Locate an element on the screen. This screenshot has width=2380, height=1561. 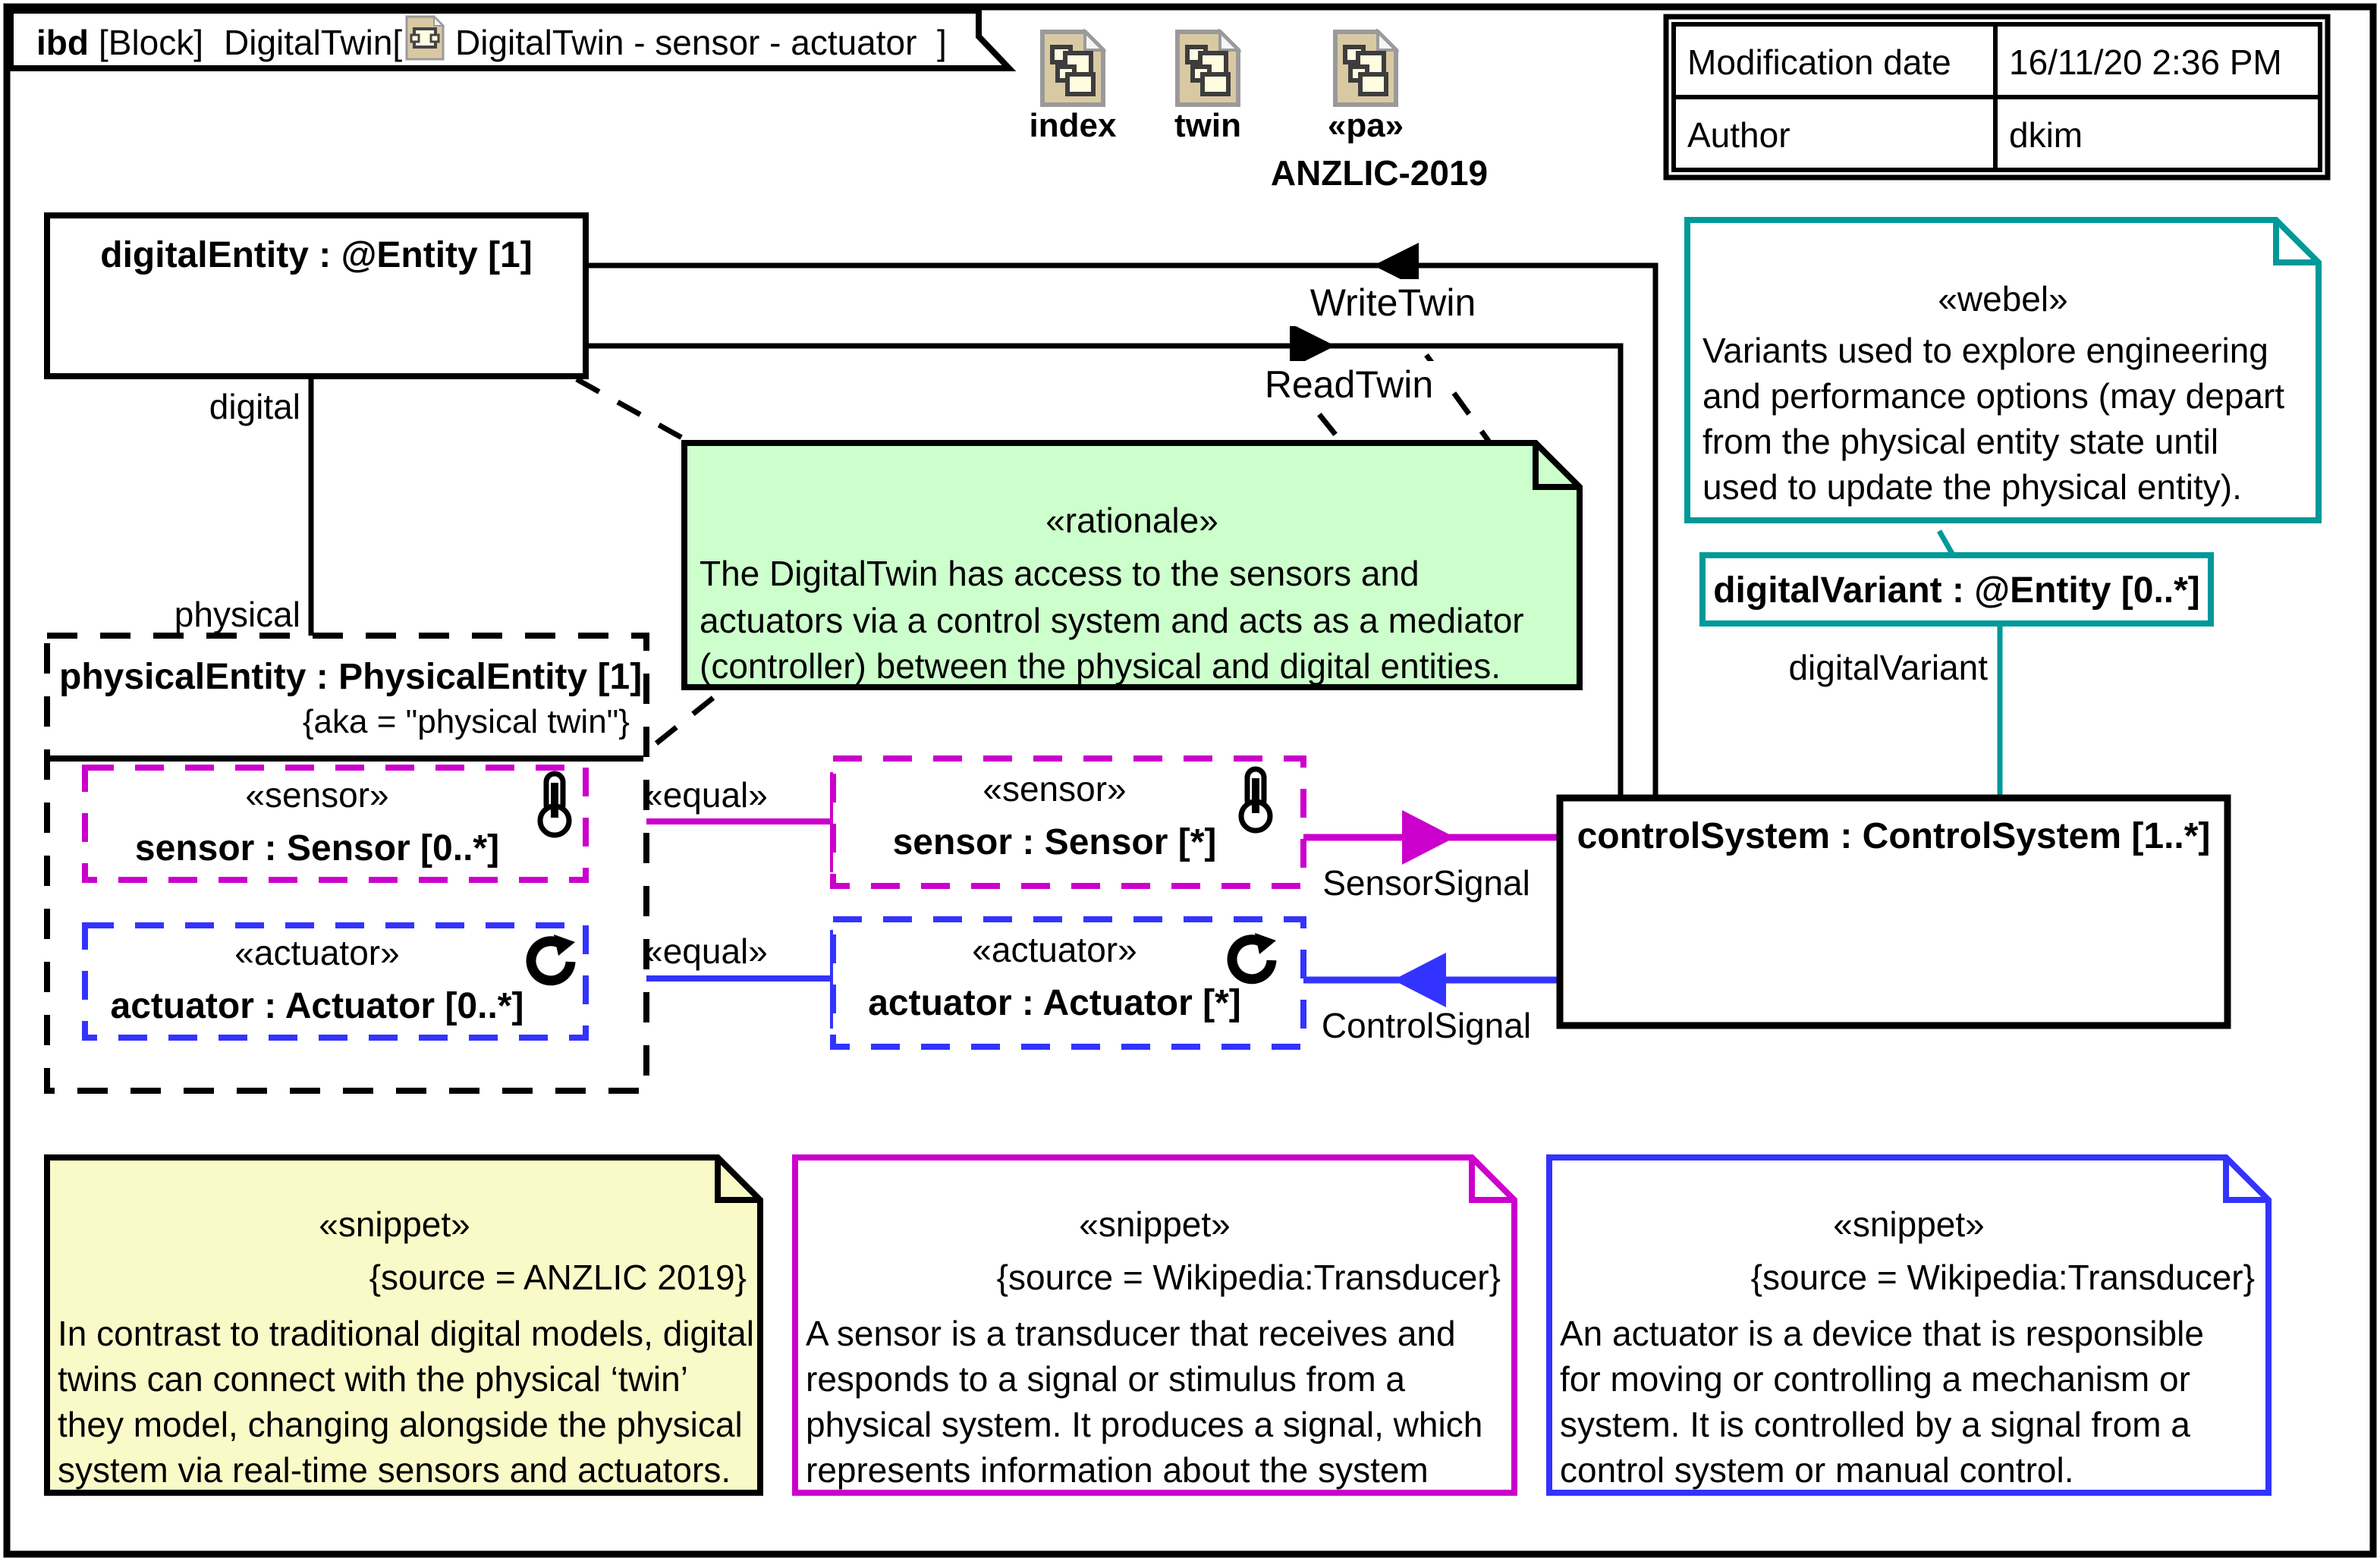
metadata-value-modification-date: 16/11/20 2:36 PM is located at coordinates (2145, 62).